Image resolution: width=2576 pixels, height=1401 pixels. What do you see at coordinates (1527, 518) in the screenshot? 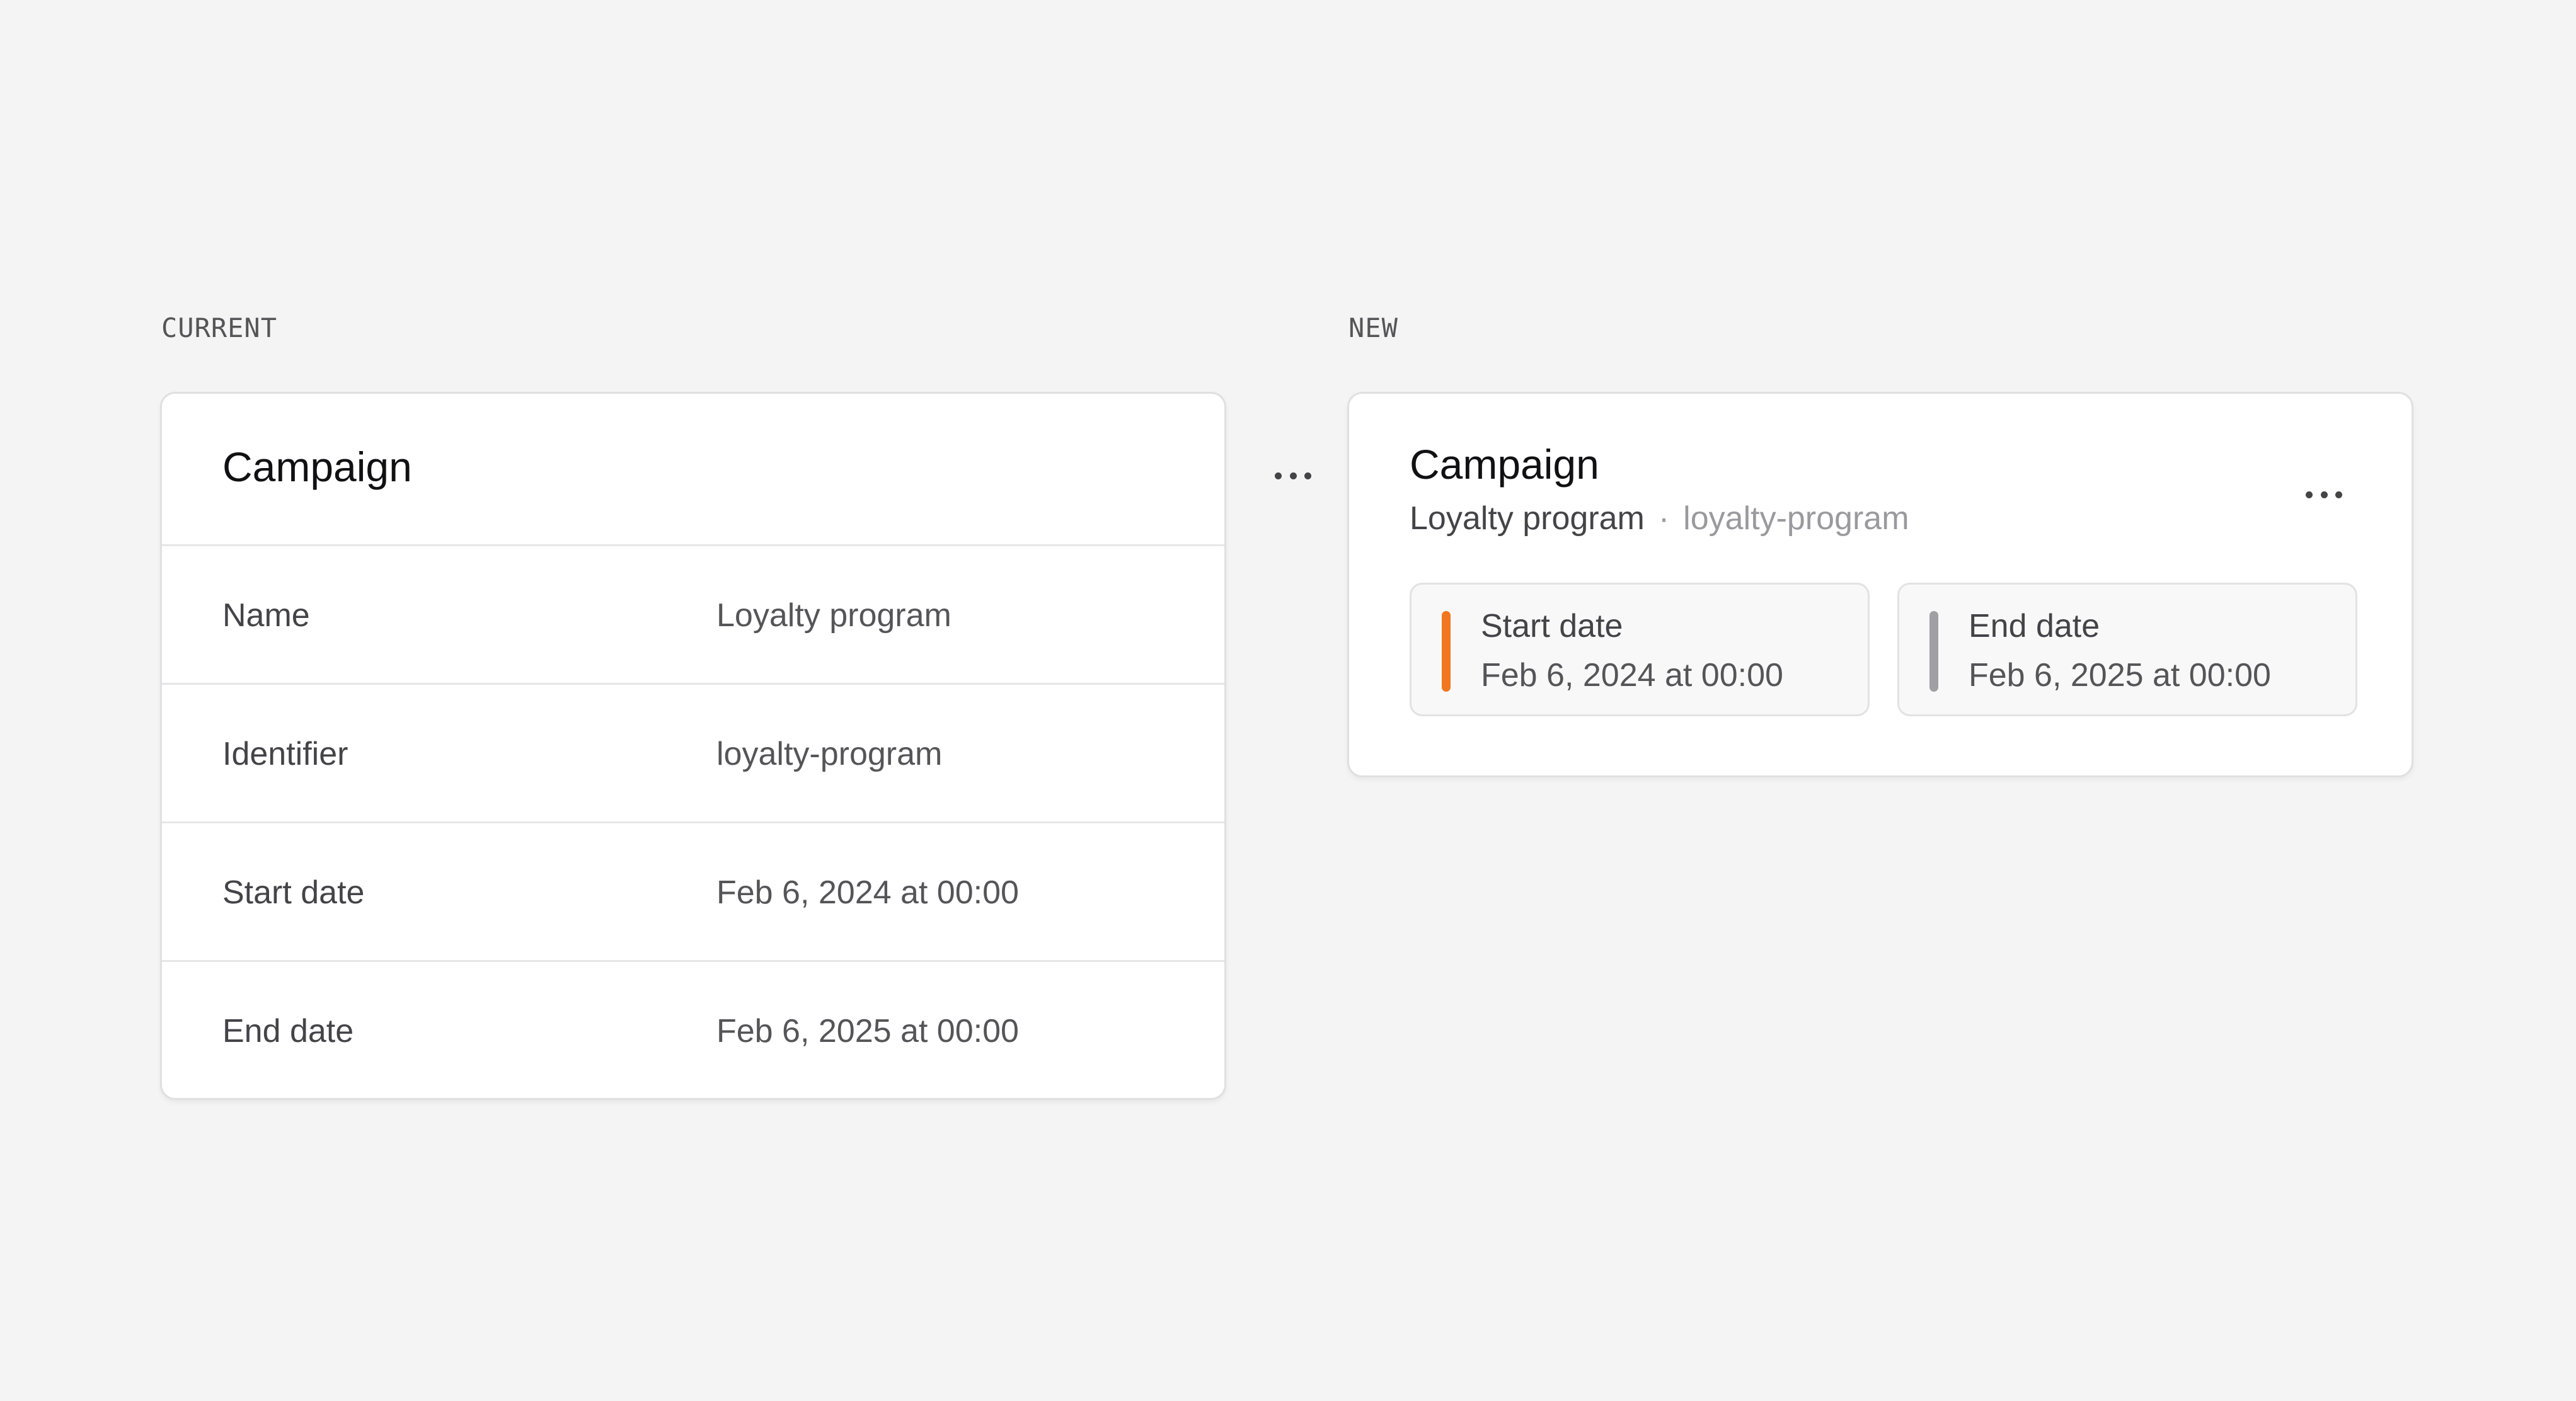
I see `campaign-name: Loyalty program` at bounding box center [1527, 518].